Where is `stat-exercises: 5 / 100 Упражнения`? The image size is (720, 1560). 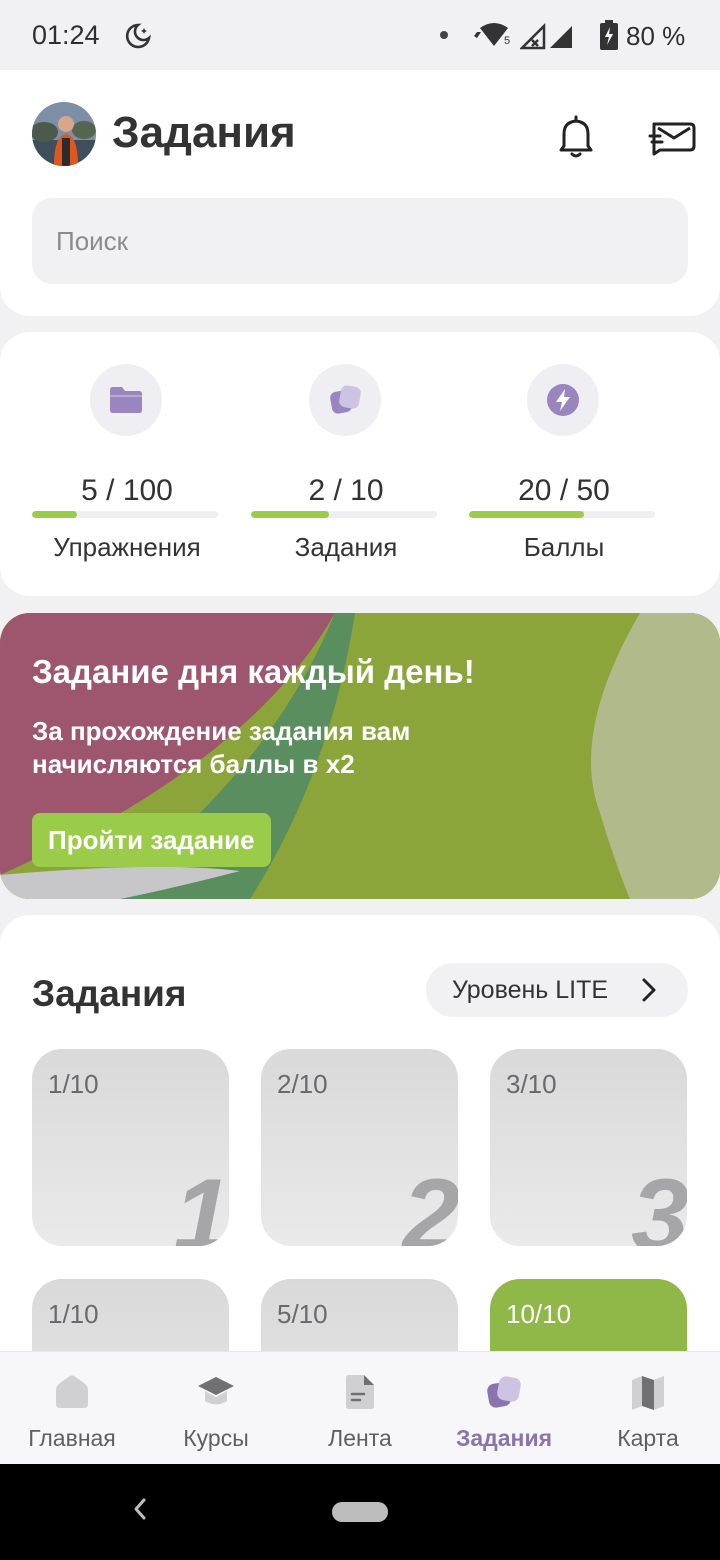 stat-exercises: 5 / 100 Упражнения is located at coordinates (127, 464).